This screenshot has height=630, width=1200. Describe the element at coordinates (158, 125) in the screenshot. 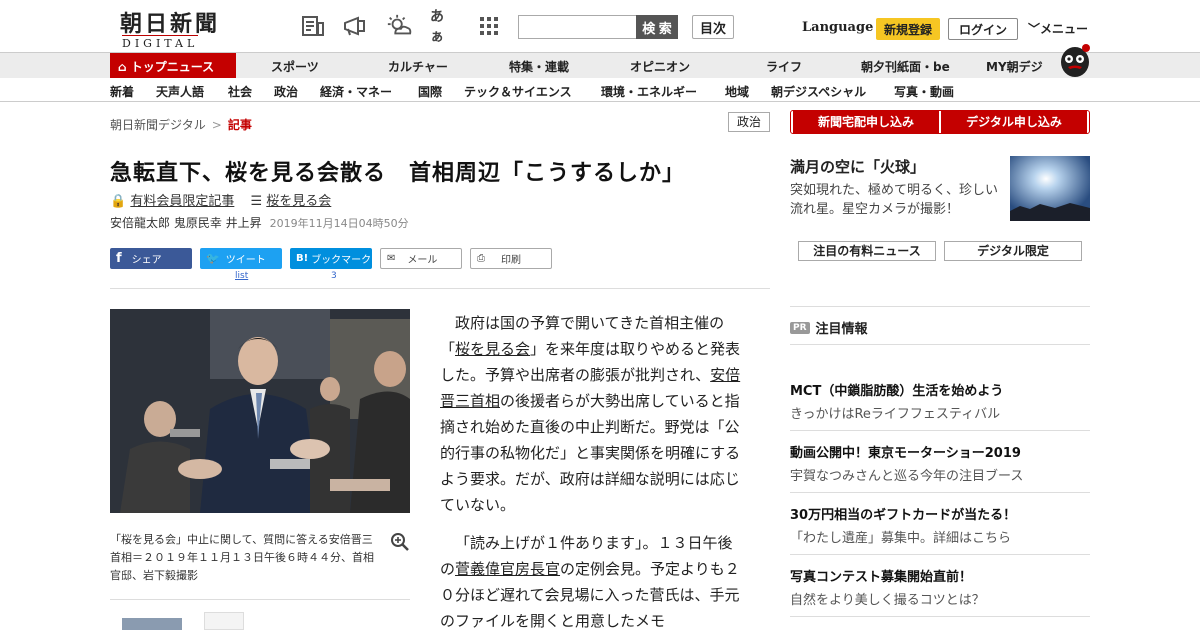

I see `breadcrumb-home: 朝日新聞デジタル` at that location.